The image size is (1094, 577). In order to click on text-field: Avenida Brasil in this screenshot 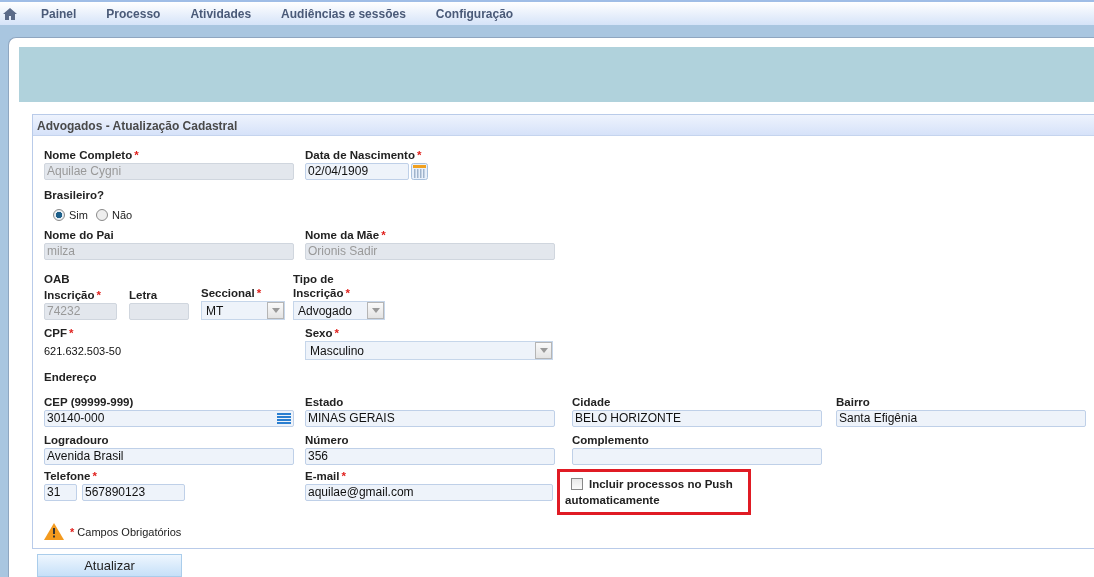, I will do `click(169, 456)`.